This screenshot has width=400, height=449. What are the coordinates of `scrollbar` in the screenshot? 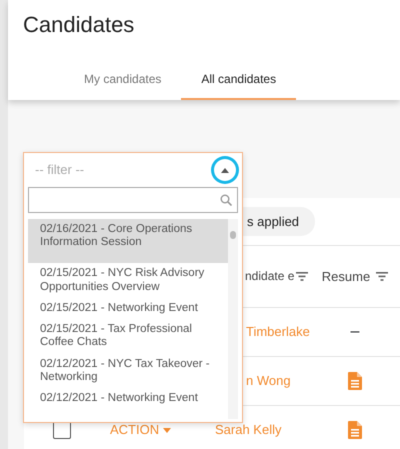 It's located at (233, 319).